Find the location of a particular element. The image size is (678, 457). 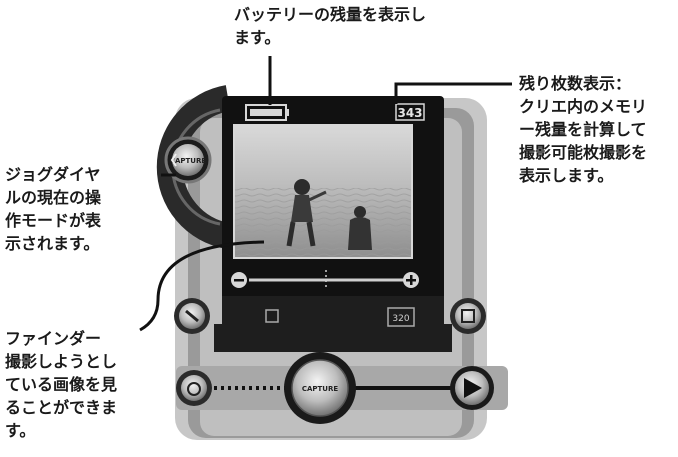

dog-figure is located at coordinates (360, 212).